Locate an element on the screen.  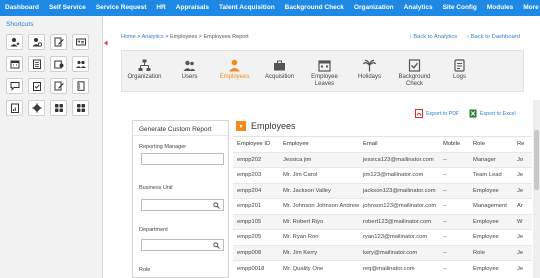
cell: jackson123@mailinator.com is located at coordinates (399, 190).